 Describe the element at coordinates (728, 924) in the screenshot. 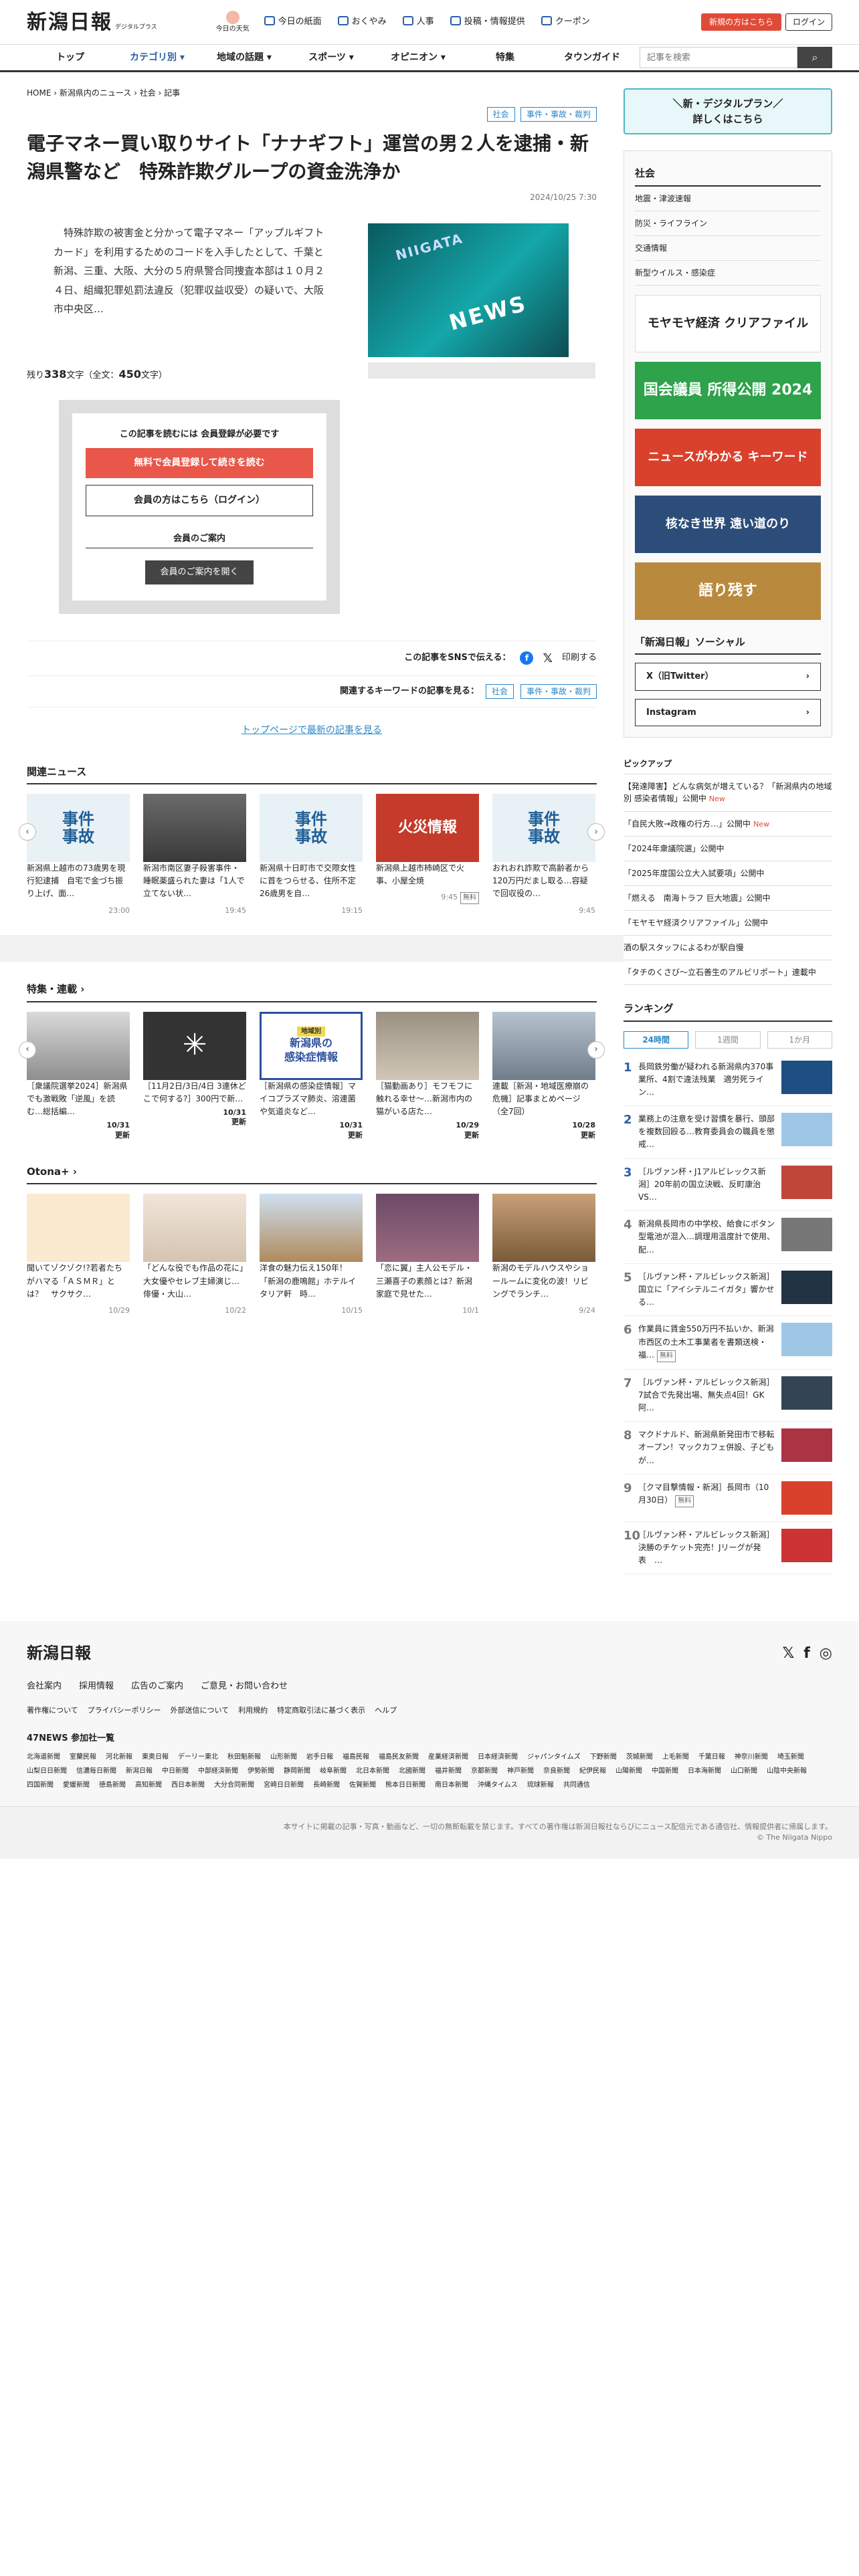

I see `pickup-item: 「モヤモヤ経済クリアファイル」公開中` at that location.